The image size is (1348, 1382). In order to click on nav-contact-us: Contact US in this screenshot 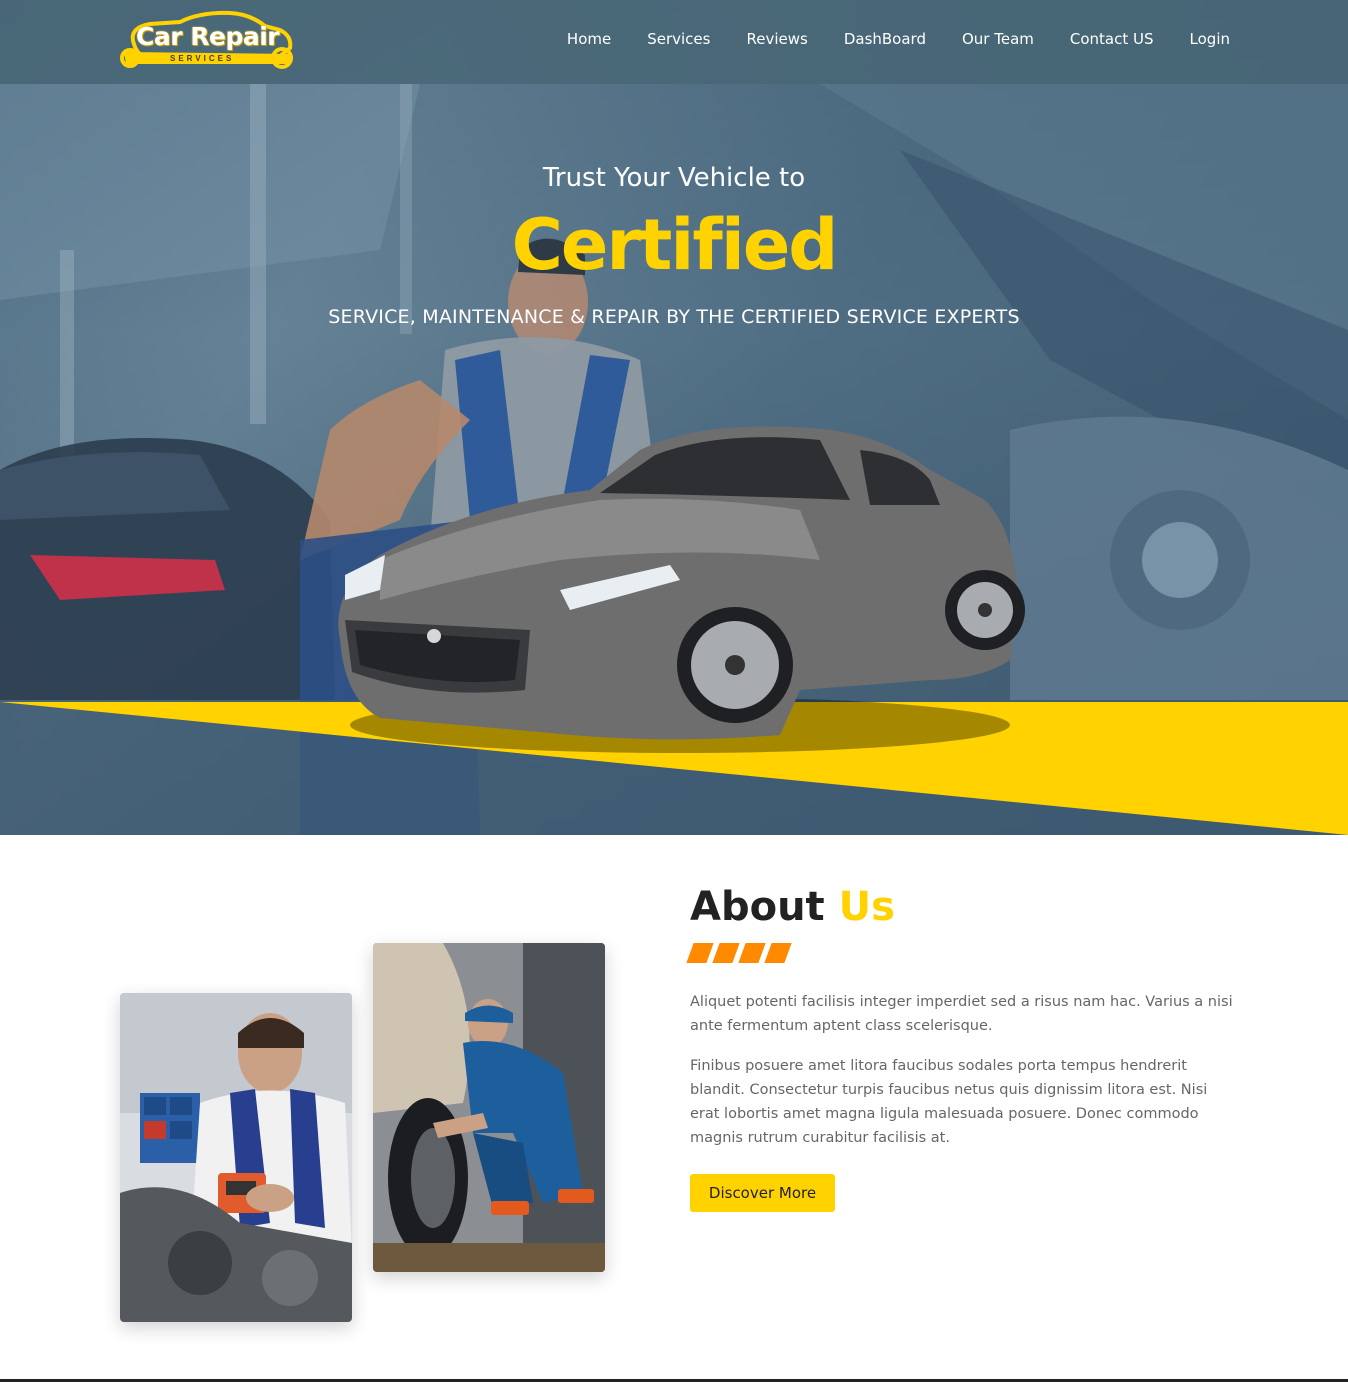, I will do `click(1112, 39)`.